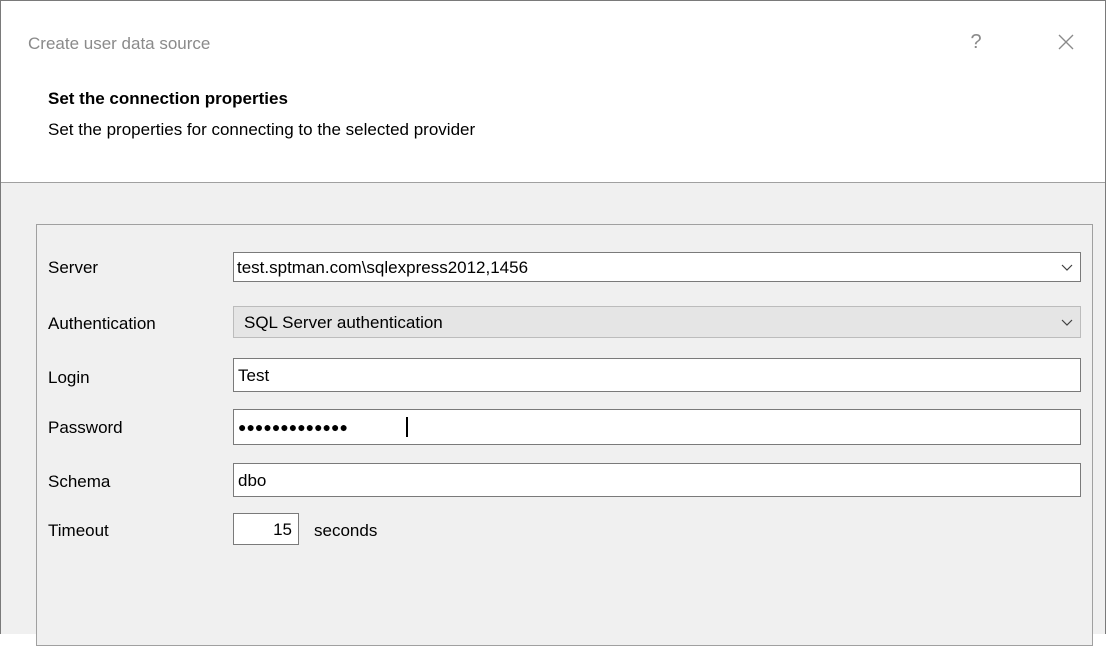  What do you see at coordinates (553, 42) in the screenshot?
I see `title-bar: Create user data source ?` at bounding box center [553, 42].